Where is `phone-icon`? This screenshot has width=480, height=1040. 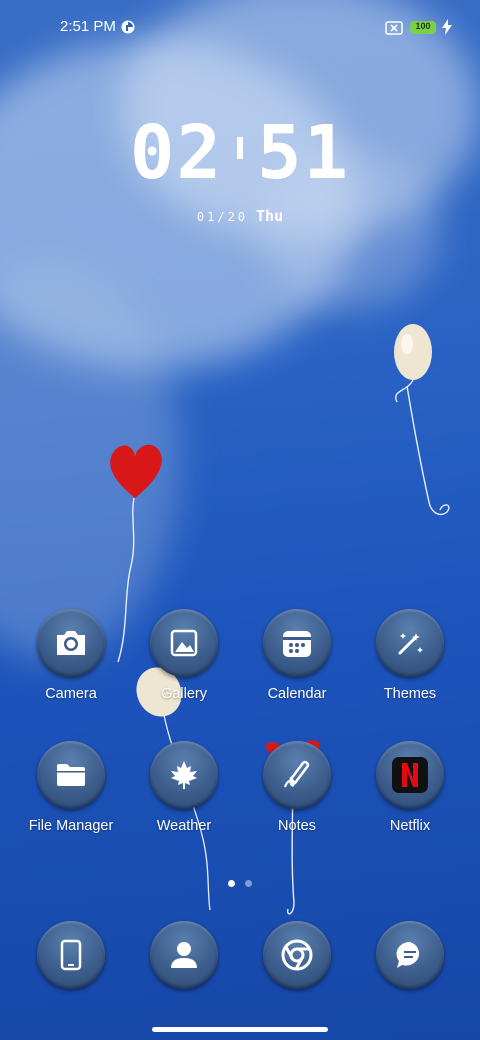 phone-icon is located at coordinates (71, 955).